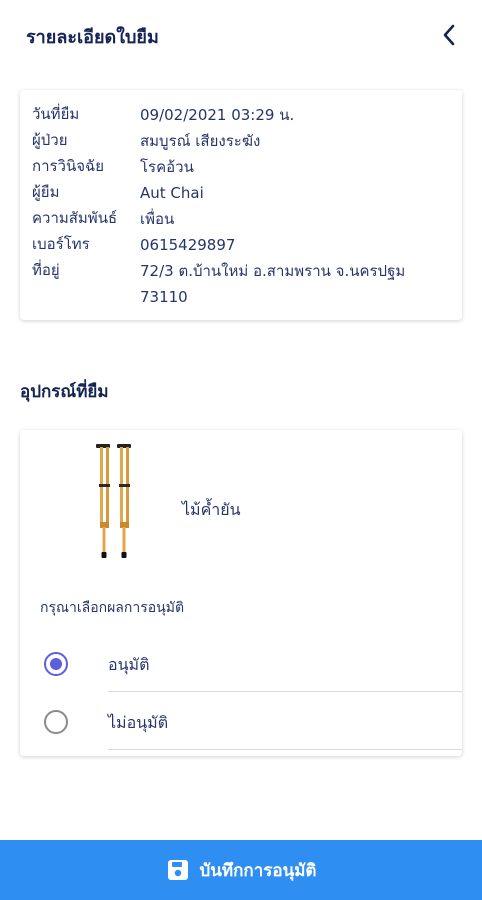 The width and height of the screenshot is (482, 900). What do you see at coordinates (157, 219) in the screenshot?
I see `info-value: เพื่อน` at bounding box center [157, 219].